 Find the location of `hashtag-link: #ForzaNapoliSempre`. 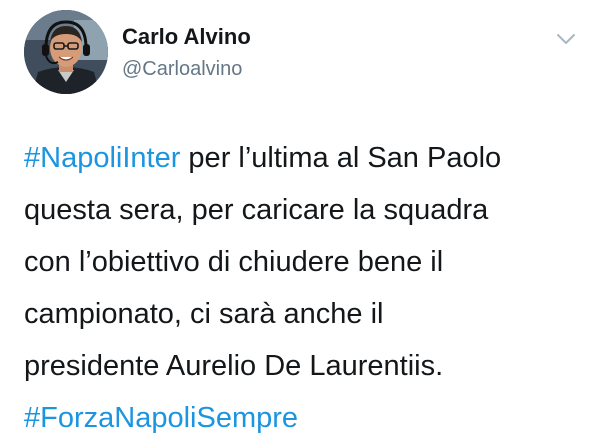

hashtag-link: #ForzaNapoliSempre is located at coordinates (161, 418).